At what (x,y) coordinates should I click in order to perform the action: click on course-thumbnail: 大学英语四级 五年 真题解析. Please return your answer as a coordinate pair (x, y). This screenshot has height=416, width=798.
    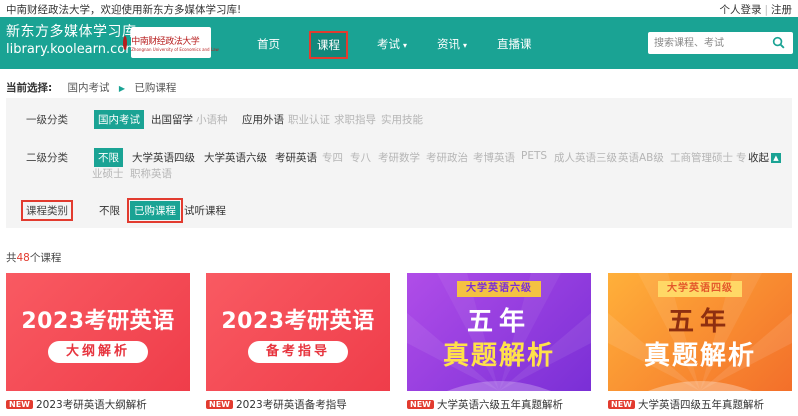
    Looking at the image, I should click on (700, 332).